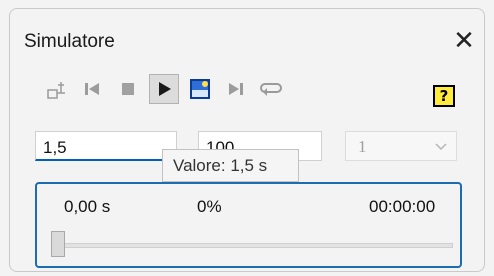 The height and width of the screenshot is (276, 494). Describe the element at coordinates (209, 206) in the screenshot. I see `percent-readout: 0%` at that location.